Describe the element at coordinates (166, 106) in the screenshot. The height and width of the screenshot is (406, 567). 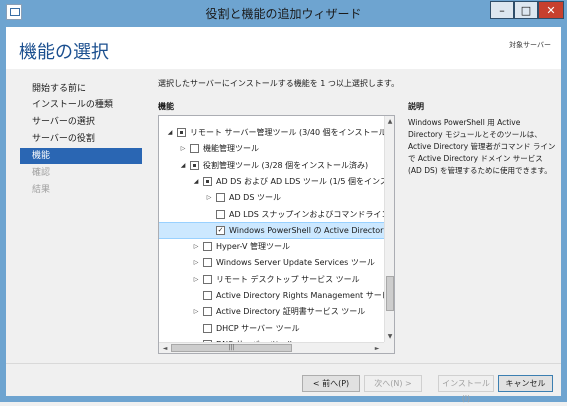
I see `features-heading: 機能` at that location.